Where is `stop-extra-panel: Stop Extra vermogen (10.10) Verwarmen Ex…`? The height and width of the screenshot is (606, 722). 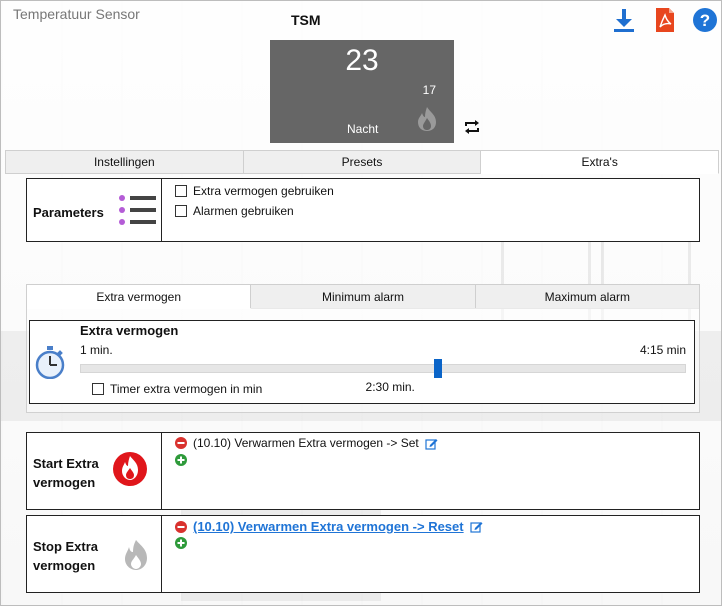 stop-extra-panel: Stop Extra vermogen (10.10) Verwarmen Ex… is located at coordinates (363, 554).